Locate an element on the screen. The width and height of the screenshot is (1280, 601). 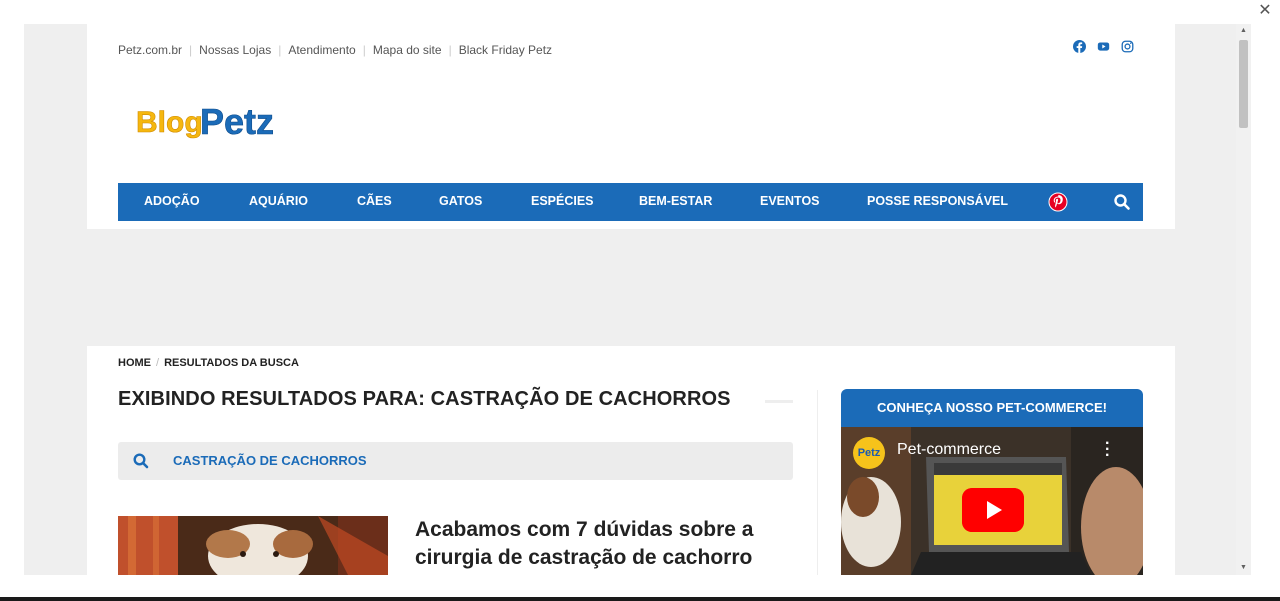
video-player: Petz Pet-commerce · · · is located at coordinates (992, 501).